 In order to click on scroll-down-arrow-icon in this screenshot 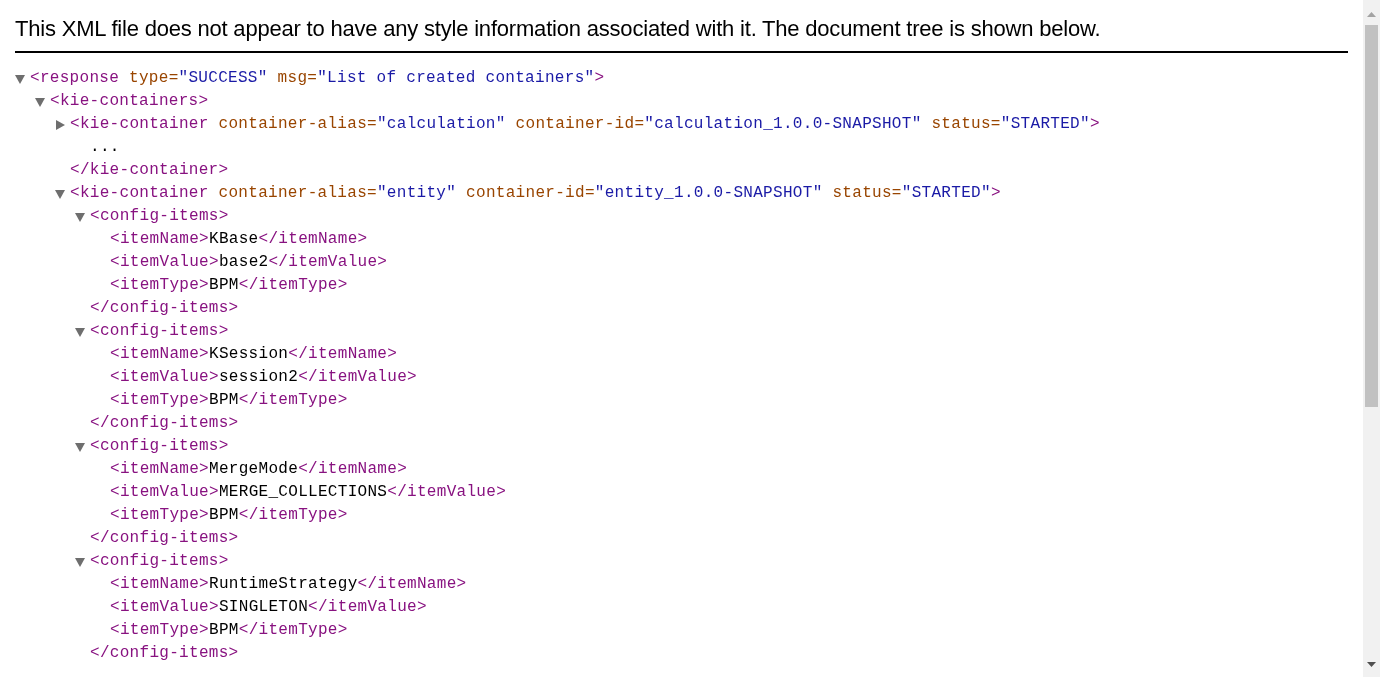, I will do `click(1371, 664)`.